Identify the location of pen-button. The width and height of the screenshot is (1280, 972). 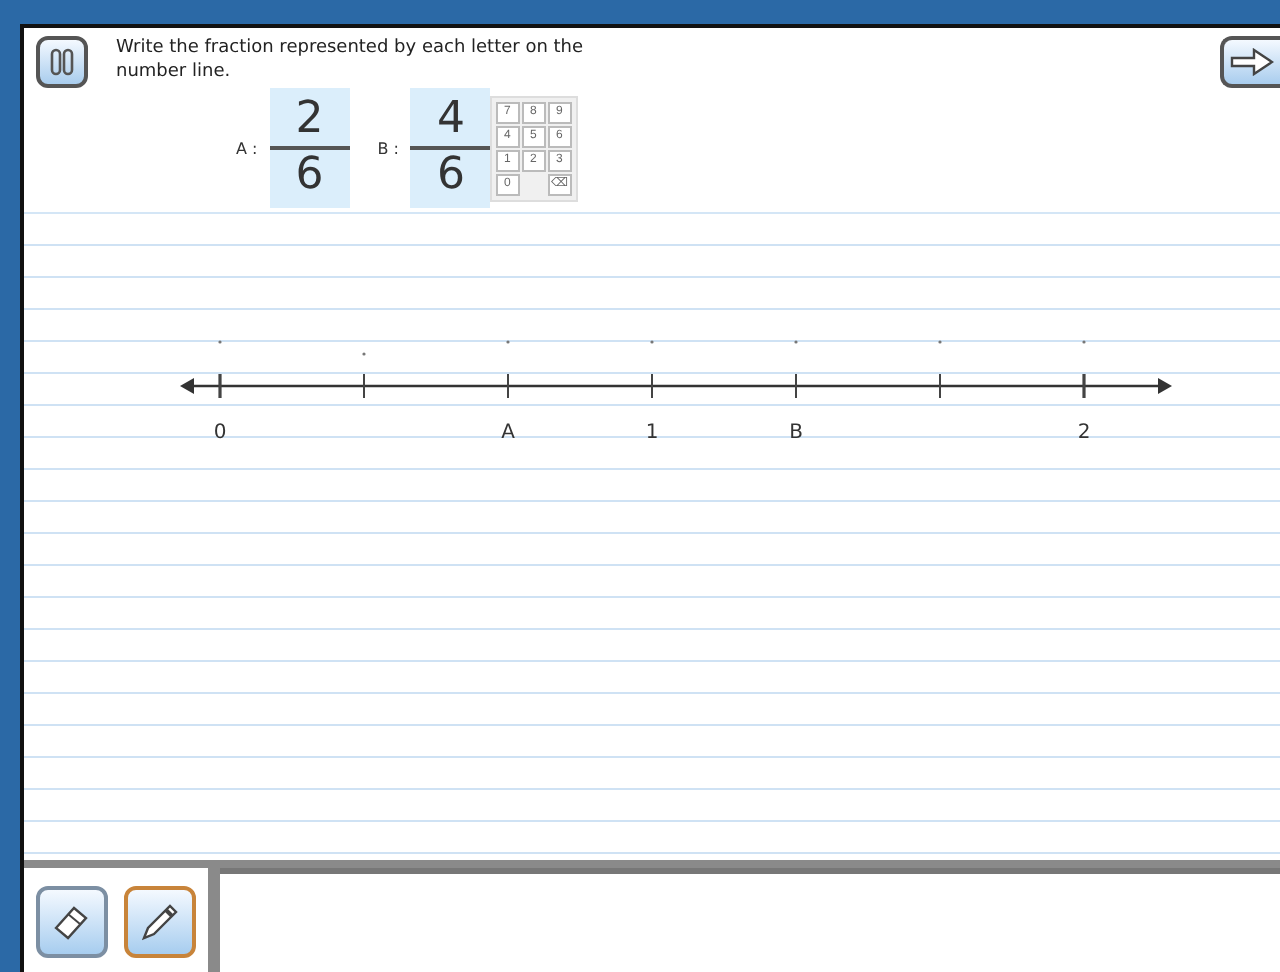
(160, 922).